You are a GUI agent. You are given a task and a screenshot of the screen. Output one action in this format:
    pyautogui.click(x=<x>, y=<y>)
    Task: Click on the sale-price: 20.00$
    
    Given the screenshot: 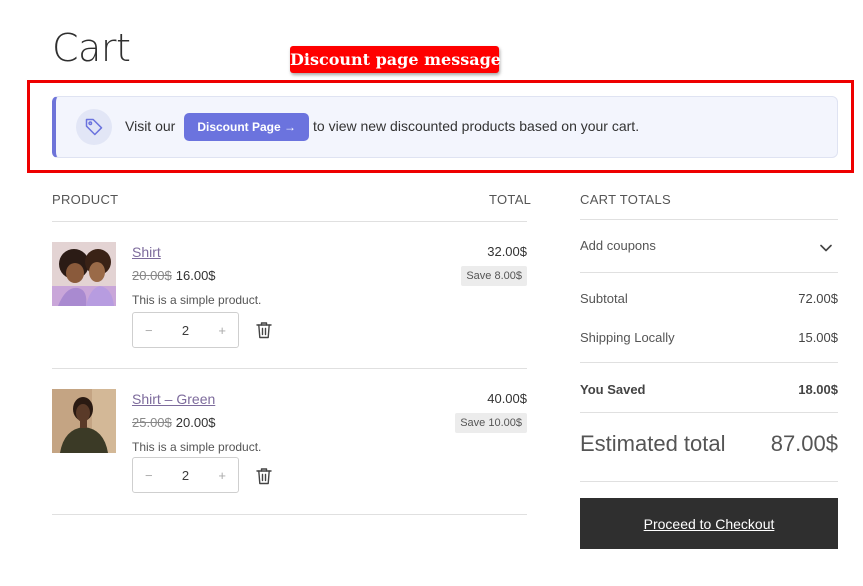 What is the action you would take?
    pyautogui.click(x=195, y=422)
    